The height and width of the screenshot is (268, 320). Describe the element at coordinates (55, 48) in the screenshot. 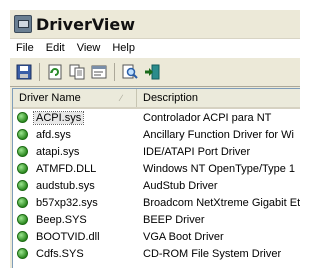

I see `menu-edit: Edit` at that location.